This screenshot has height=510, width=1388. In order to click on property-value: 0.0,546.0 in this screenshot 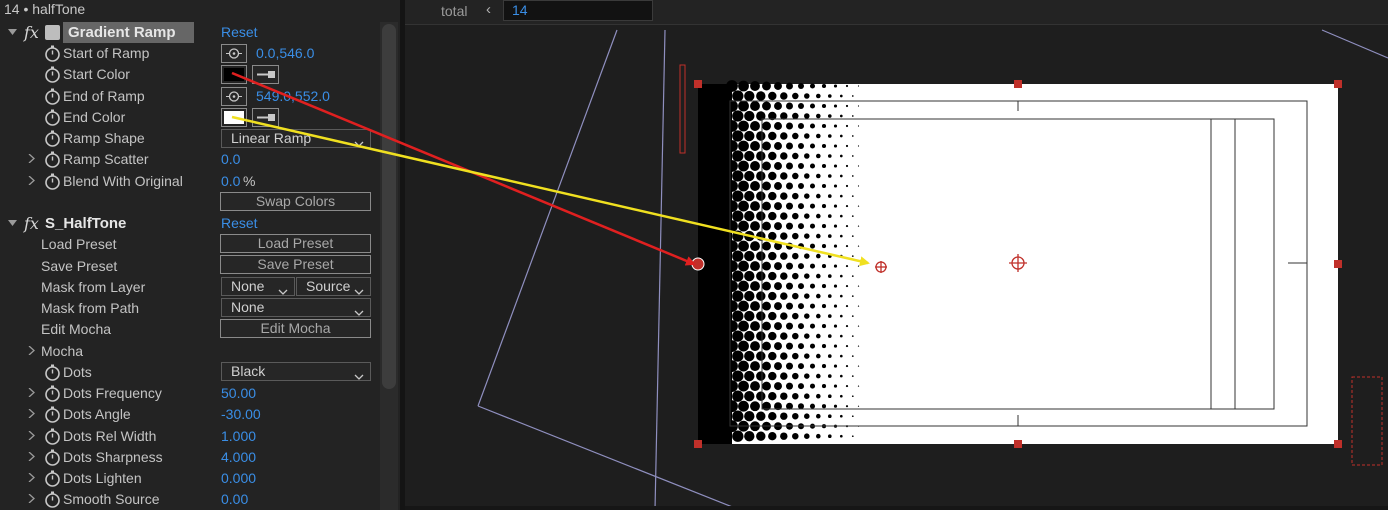, I will do `click(285, 53)`.